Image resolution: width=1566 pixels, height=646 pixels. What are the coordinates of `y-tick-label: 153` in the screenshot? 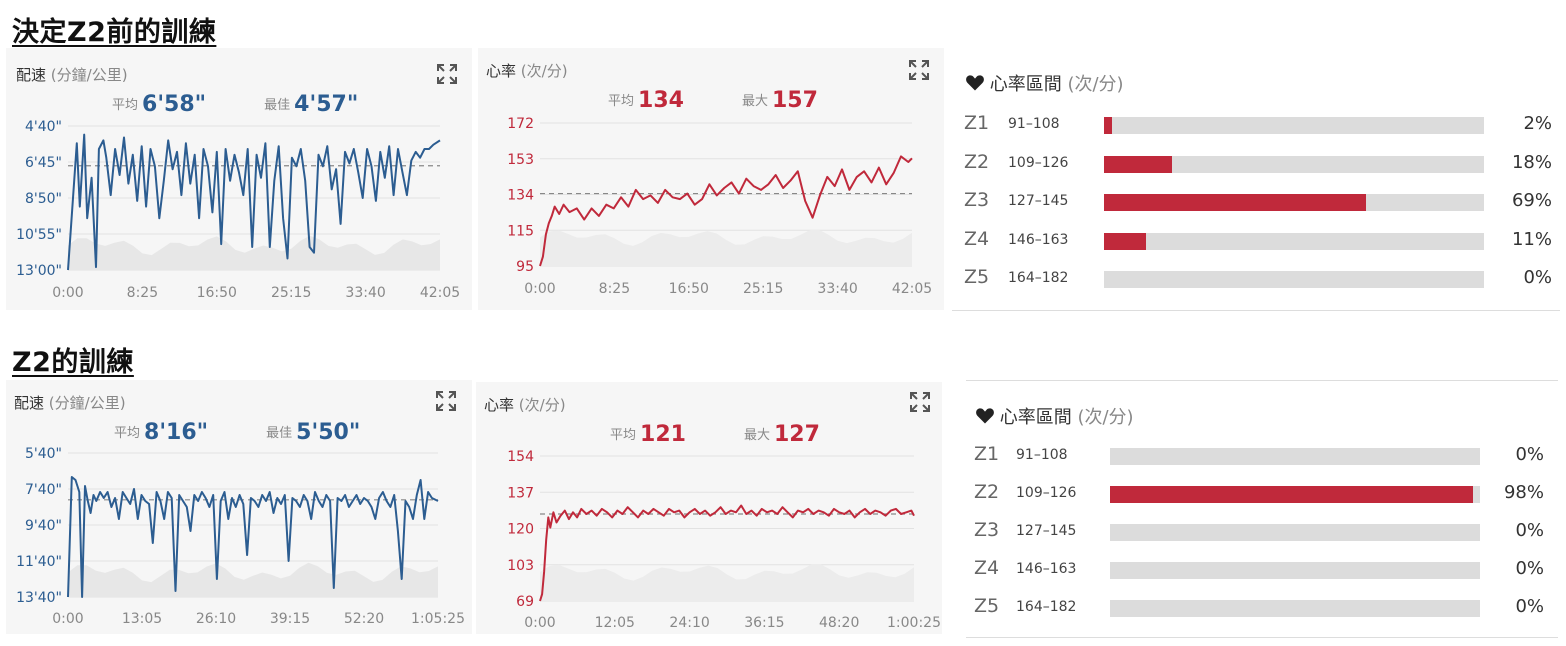 It's located at (520, 160).